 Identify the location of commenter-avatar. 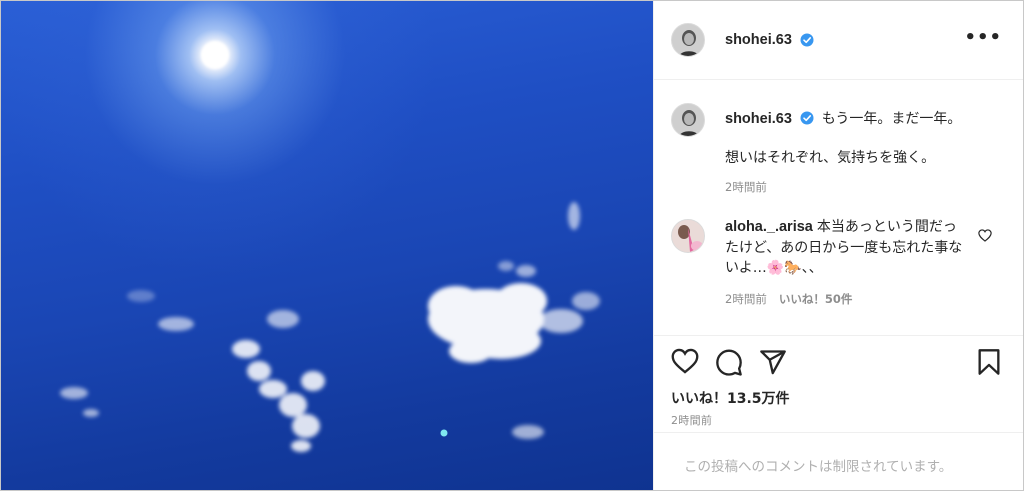
(688, 236).